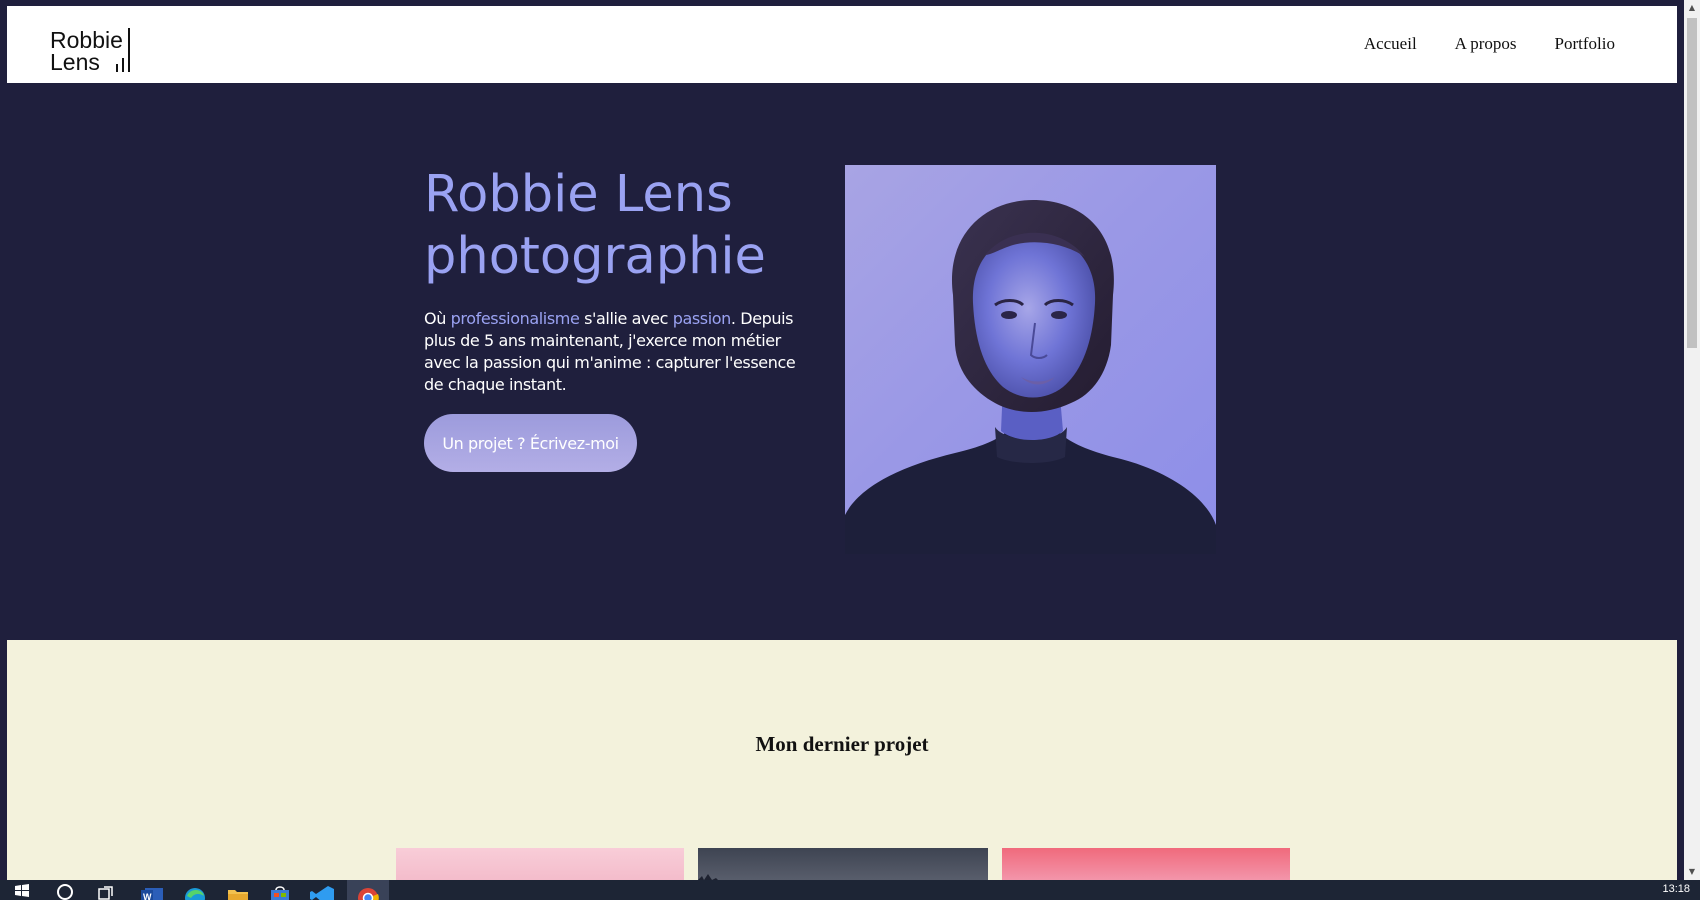  Describe the element at coordinates (842, 744) in the screenshot. I see `latest-project-heading: Mon dernier projet` at that location.